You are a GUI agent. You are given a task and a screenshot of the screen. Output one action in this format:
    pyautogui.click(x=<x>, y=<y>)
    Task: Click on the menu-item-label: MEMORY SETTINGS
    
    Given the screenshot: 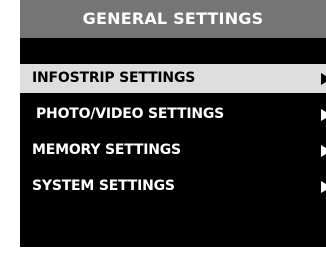 What is the action you would take?
    pyautogui.click(x=106, y=150)
    